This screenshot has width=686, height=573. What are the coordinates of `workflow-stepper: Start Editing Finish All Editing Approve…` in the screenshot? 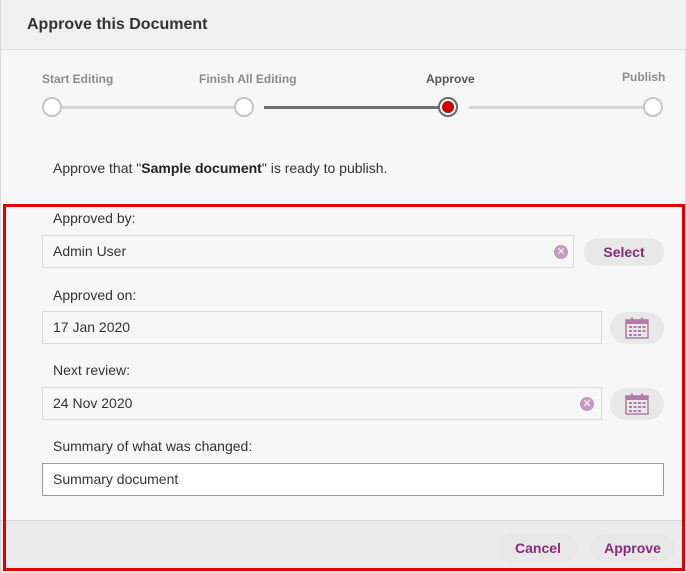 It's located at (343, 90).